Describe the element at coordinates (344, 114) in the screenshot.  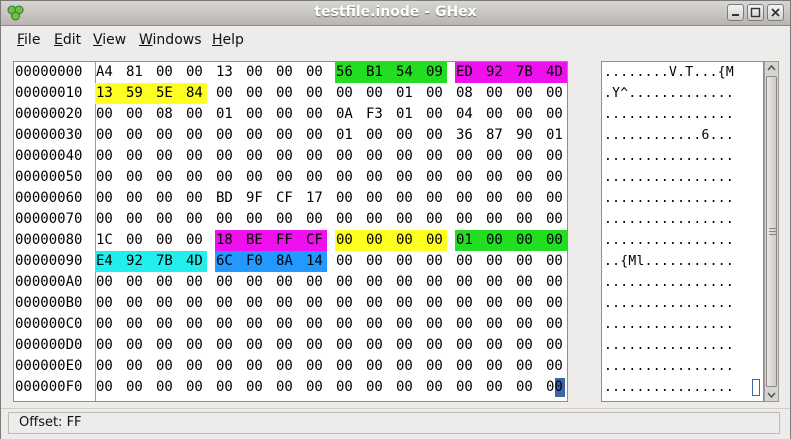
I see `hex-byte: 0A` at that location.